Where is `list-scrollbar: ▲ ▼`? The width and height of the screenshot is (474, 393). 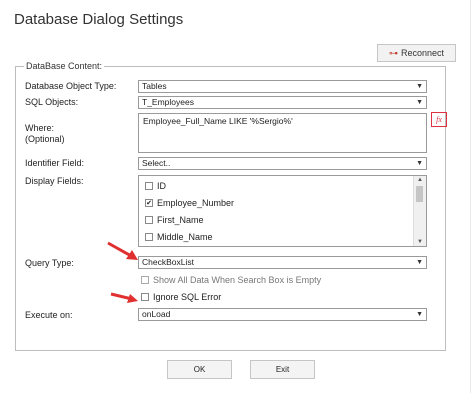 list-scrollbar: ▲ ▼ is located at coordinates (419, 211).